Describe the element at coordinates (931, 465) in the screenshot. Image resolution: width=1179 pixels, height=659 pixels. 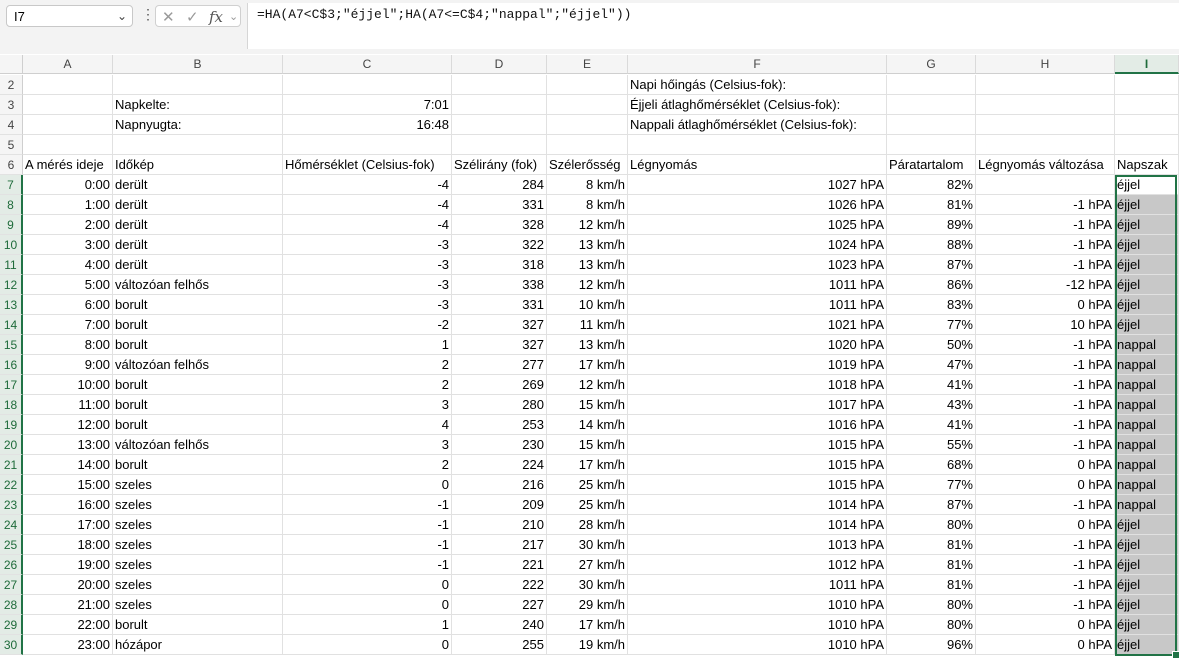
I see `cell-g21: 68%` at that location.